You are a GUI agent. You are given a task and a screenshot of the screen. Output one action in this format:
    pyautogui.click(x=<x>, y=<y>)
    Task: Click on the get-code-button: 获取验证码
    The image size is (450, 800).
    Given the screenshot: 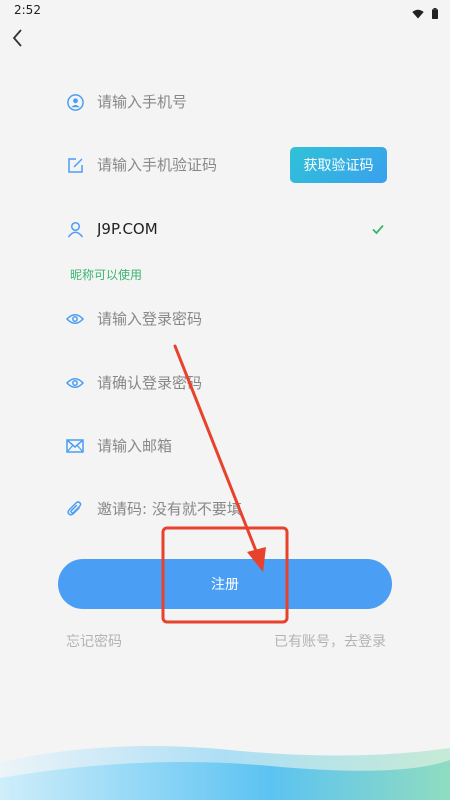 What is the action you would take?
    pyautogui.click(x=338, y=165)
    